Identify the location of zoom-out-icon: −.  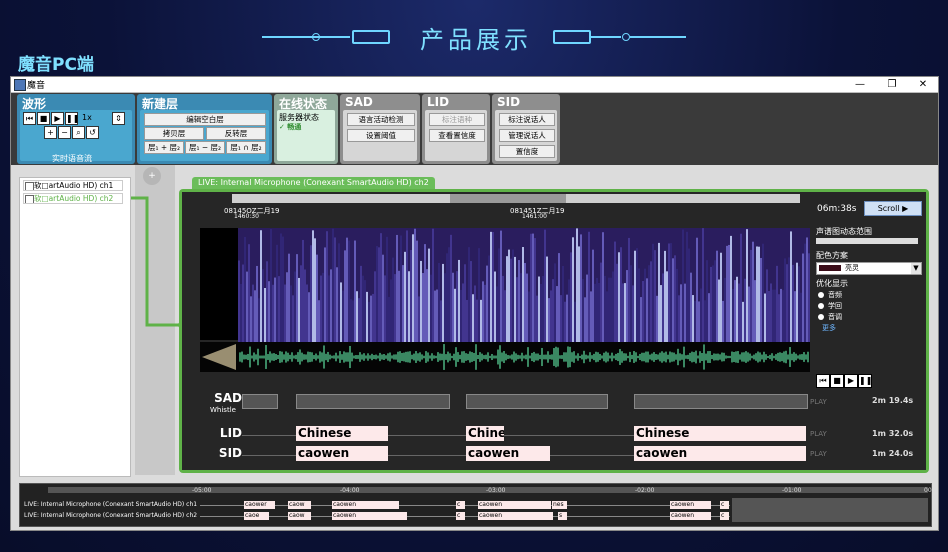
(64, 132).